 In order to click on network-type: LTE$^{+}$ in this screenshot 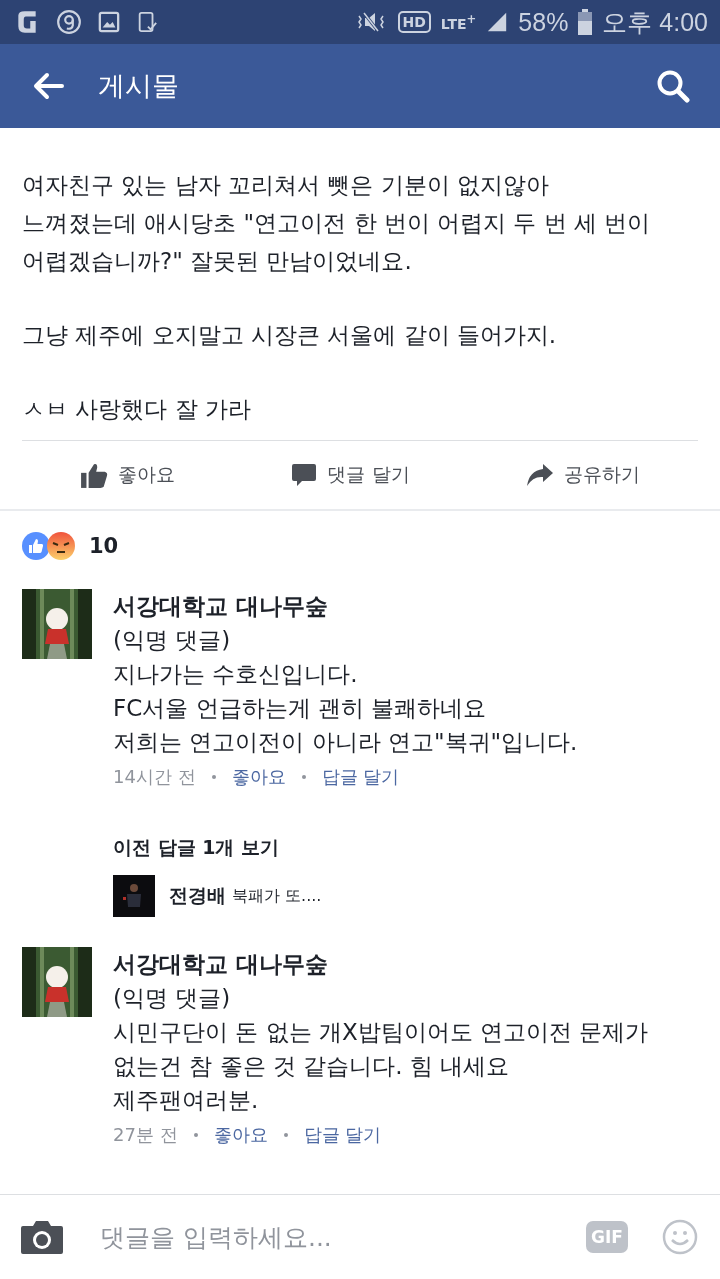, I will do `click(458, 22)`.